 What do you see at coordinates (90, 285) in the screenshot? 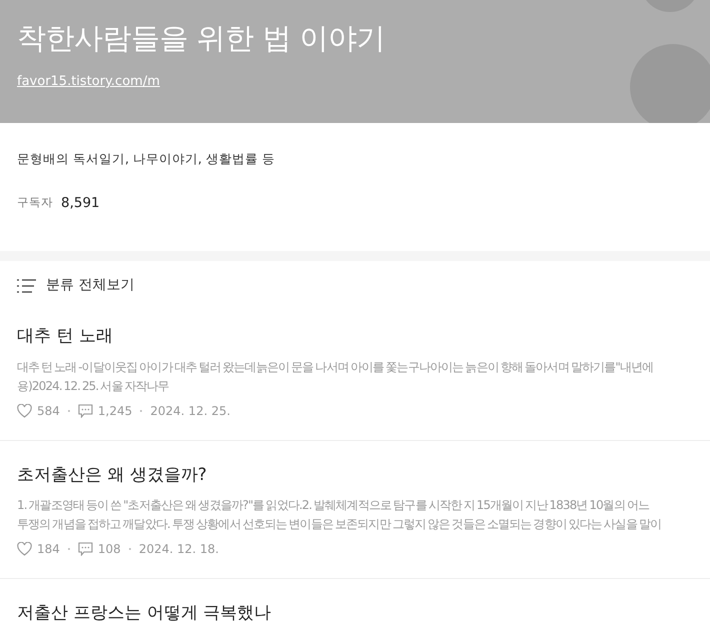
I see `category-link: 분류 전체보기` at bounding box center [90, 285].